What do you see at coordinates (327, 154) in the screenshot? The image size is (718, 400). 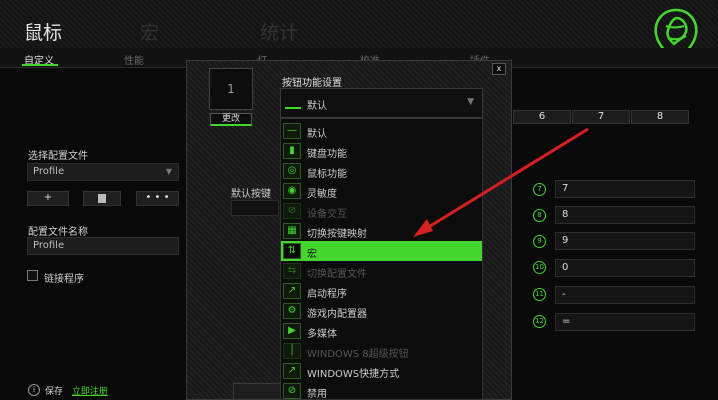 I see `dropdown-item-label: 键盘功能` at bounding box center [327, 154].